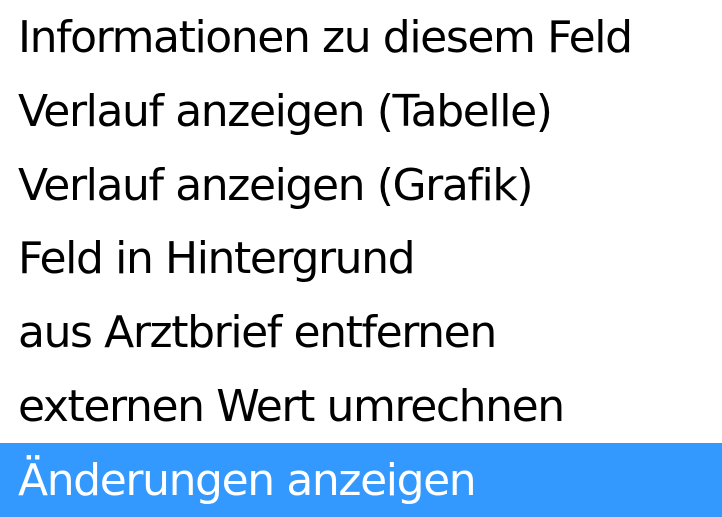  Describe the element at coordinates (276, 185) in the screenshot. I see `menu-item-label: Verlauf anzeigen (Grafik)` at that location.